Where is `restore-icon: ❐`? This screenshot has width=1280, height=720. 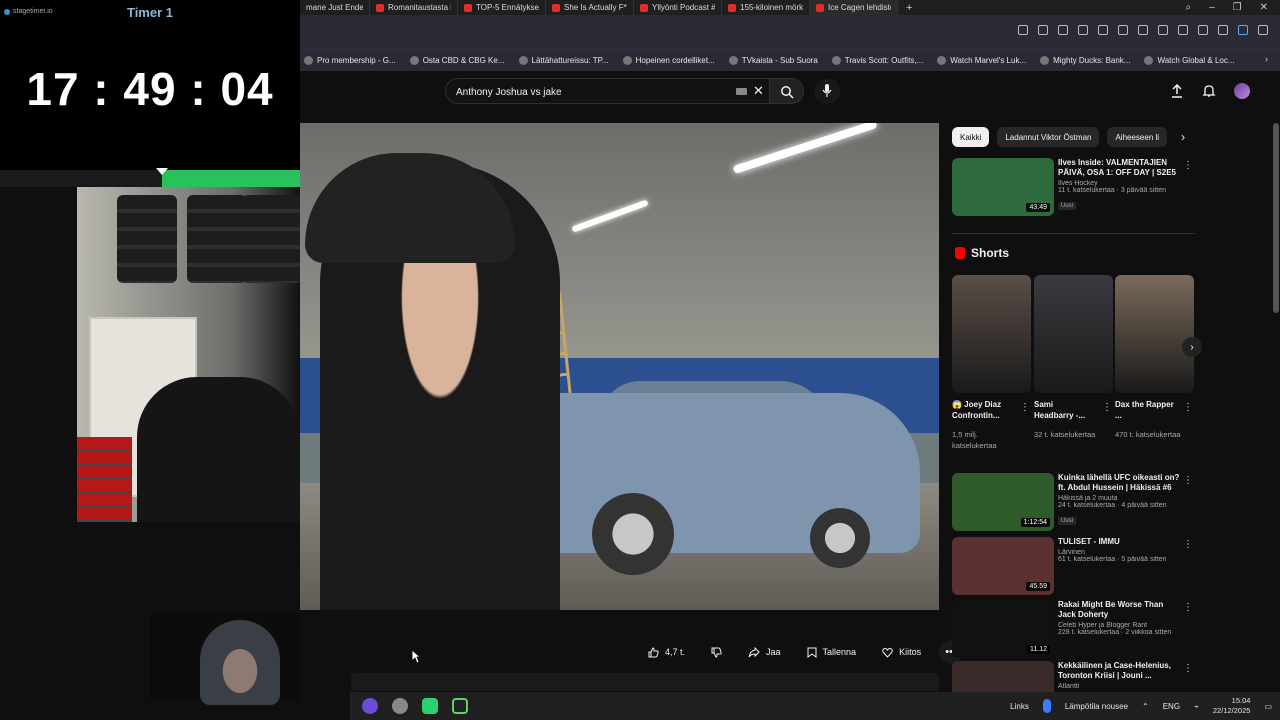
restore-icon: ❐ is located at coordinates (1237, 7).